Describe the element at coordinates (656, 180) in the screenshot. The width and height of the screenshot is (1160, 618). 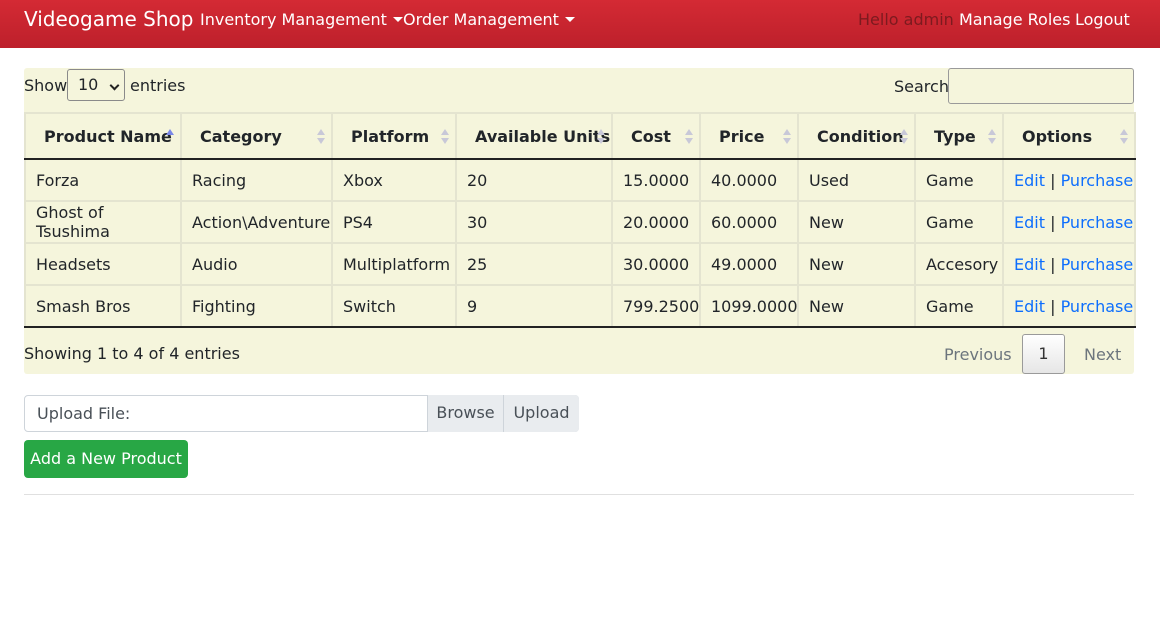
I see `cell-cost: 15.0000` at that location.